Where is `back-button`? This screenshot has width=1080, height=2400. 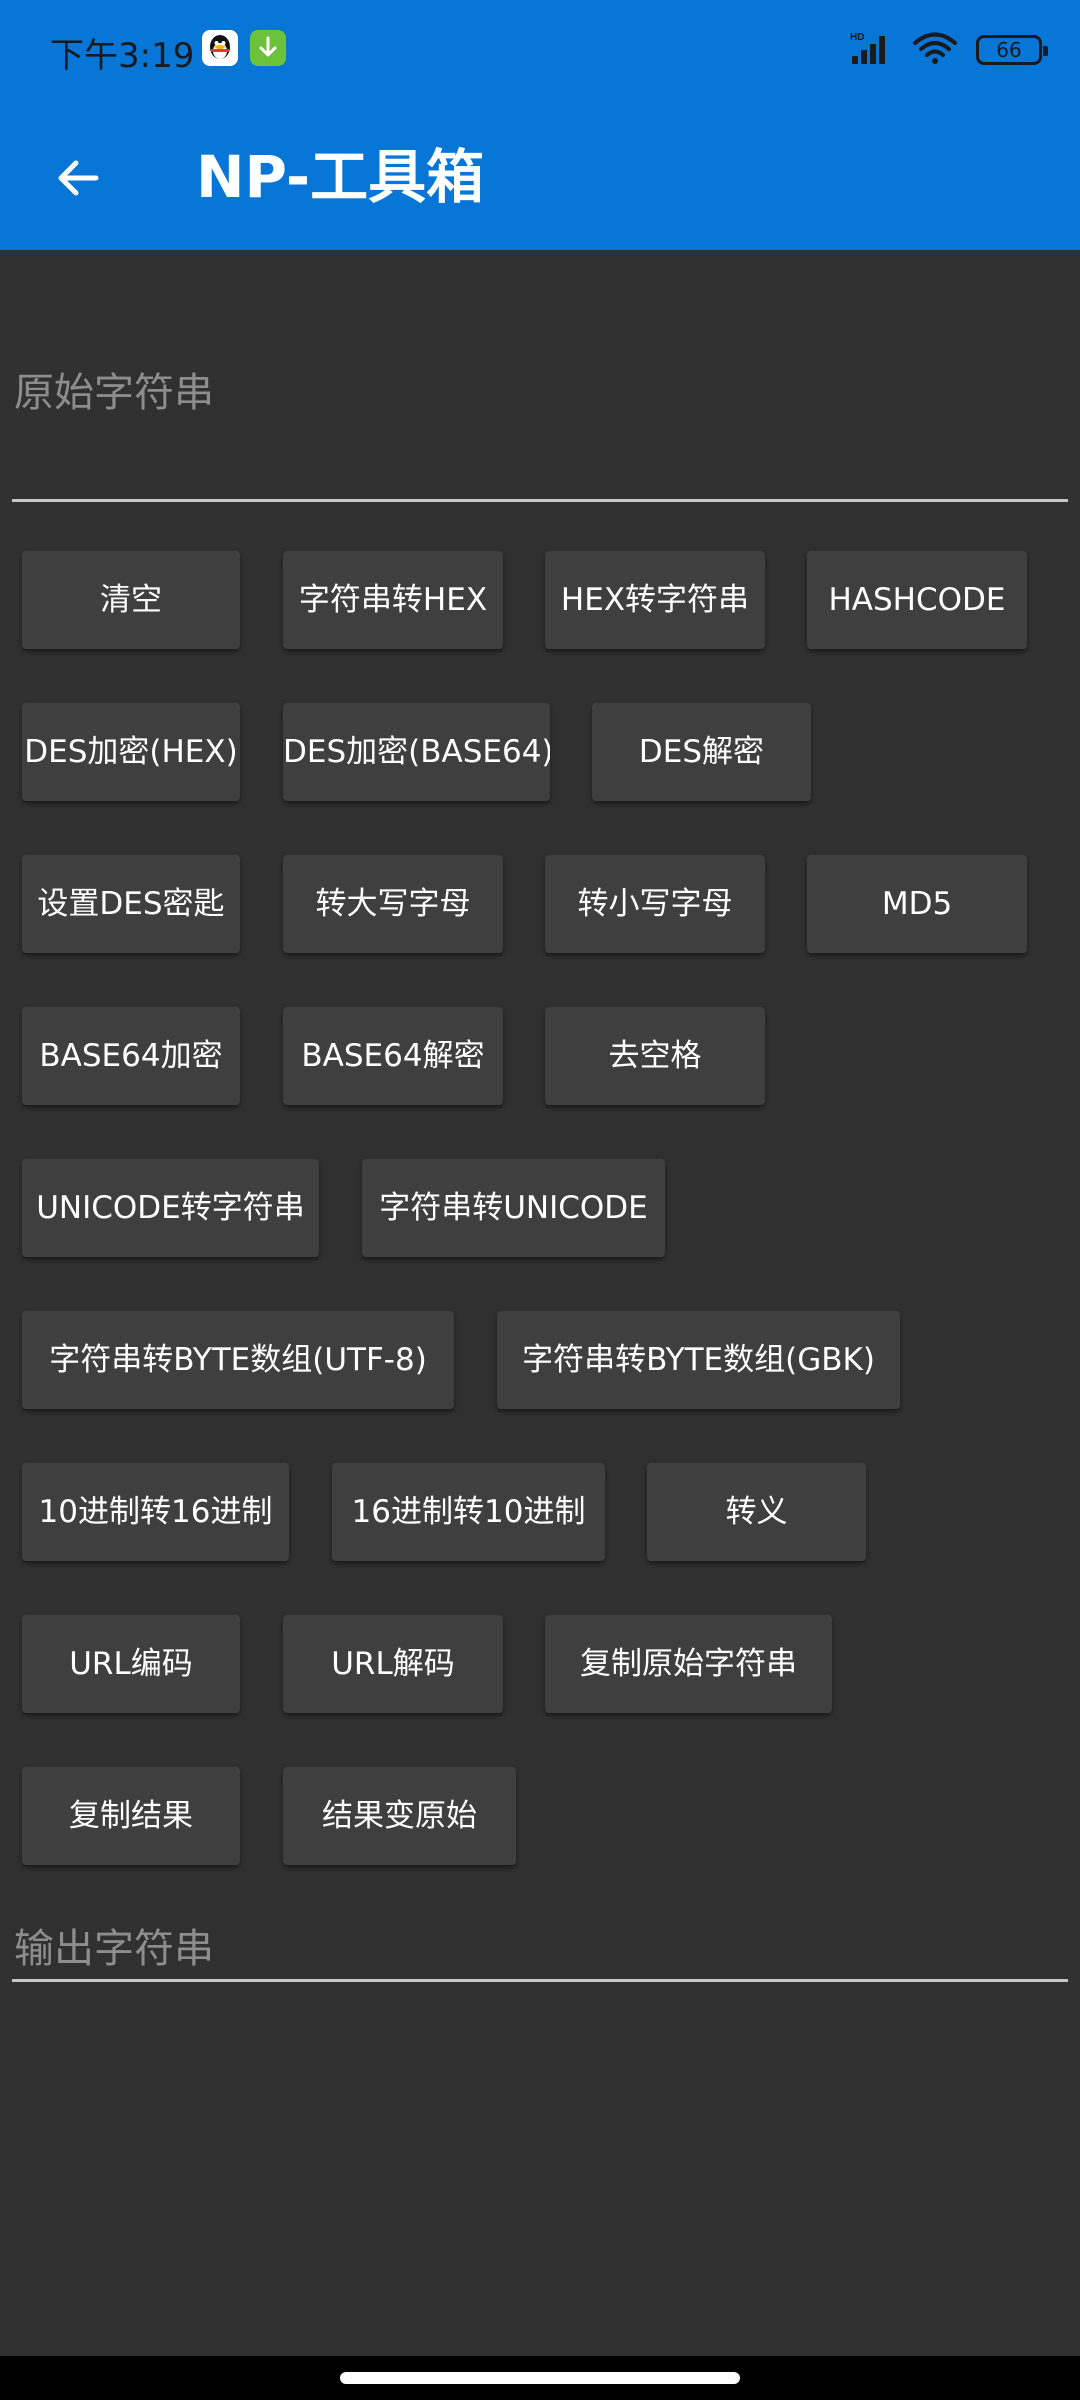
back-button is located at coordinates (78, 178).